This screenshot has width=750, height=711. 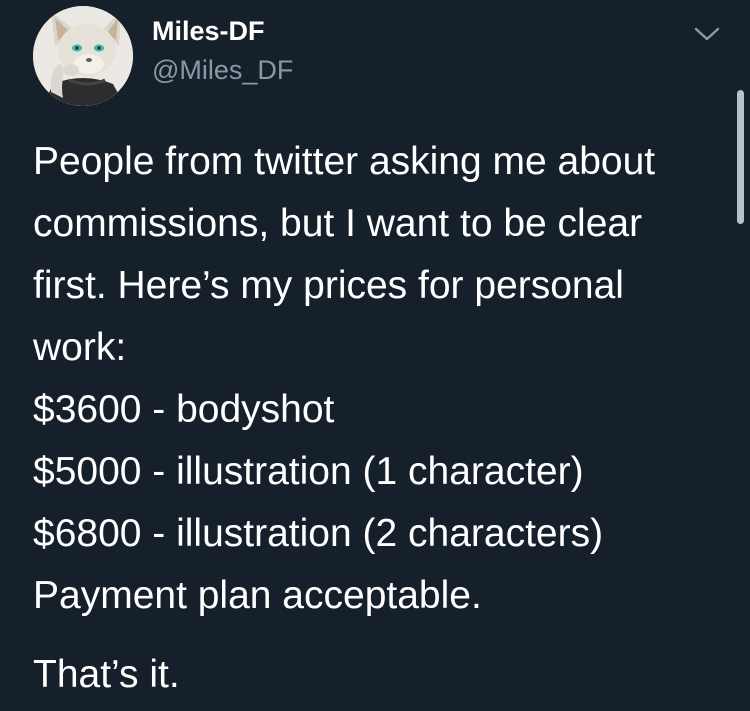 I want to click on tweet-closing-line: That’s it., so click(x=106, y=674).